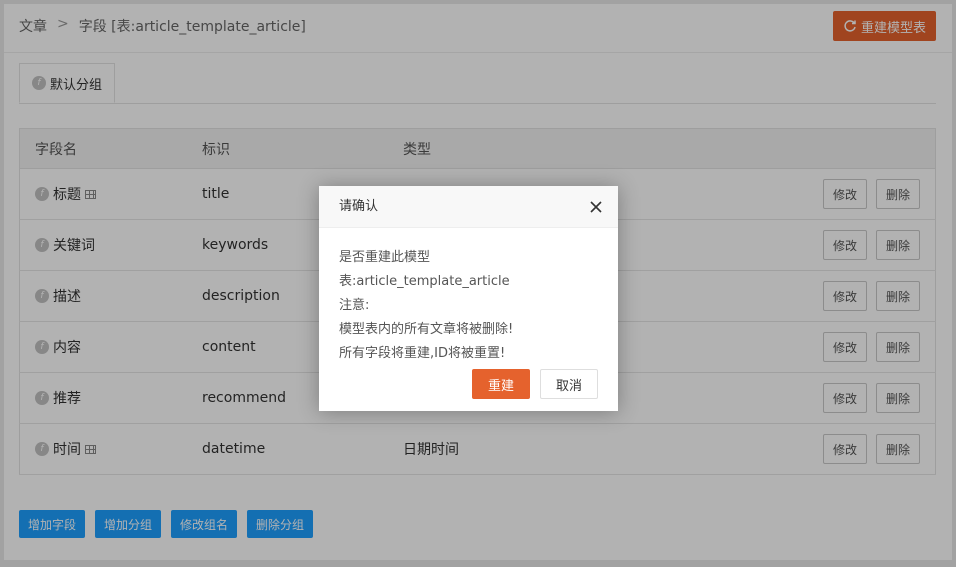 This screenshot has width=956, height=567. Describe the element at coordinates (500, 384) in the screenshot. I see `confirm-rebuild-button: 重建` at that location.